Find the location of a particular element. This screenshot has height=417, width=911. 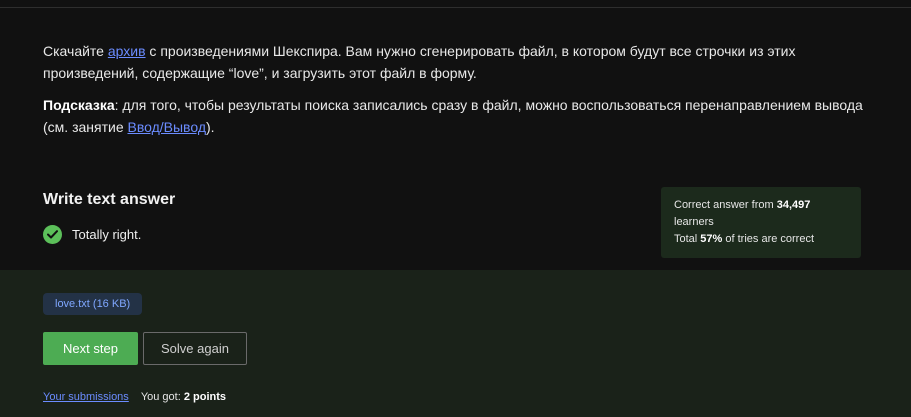

learners-stat-prefix: Correct answer from is located at coordinates (725, 205).